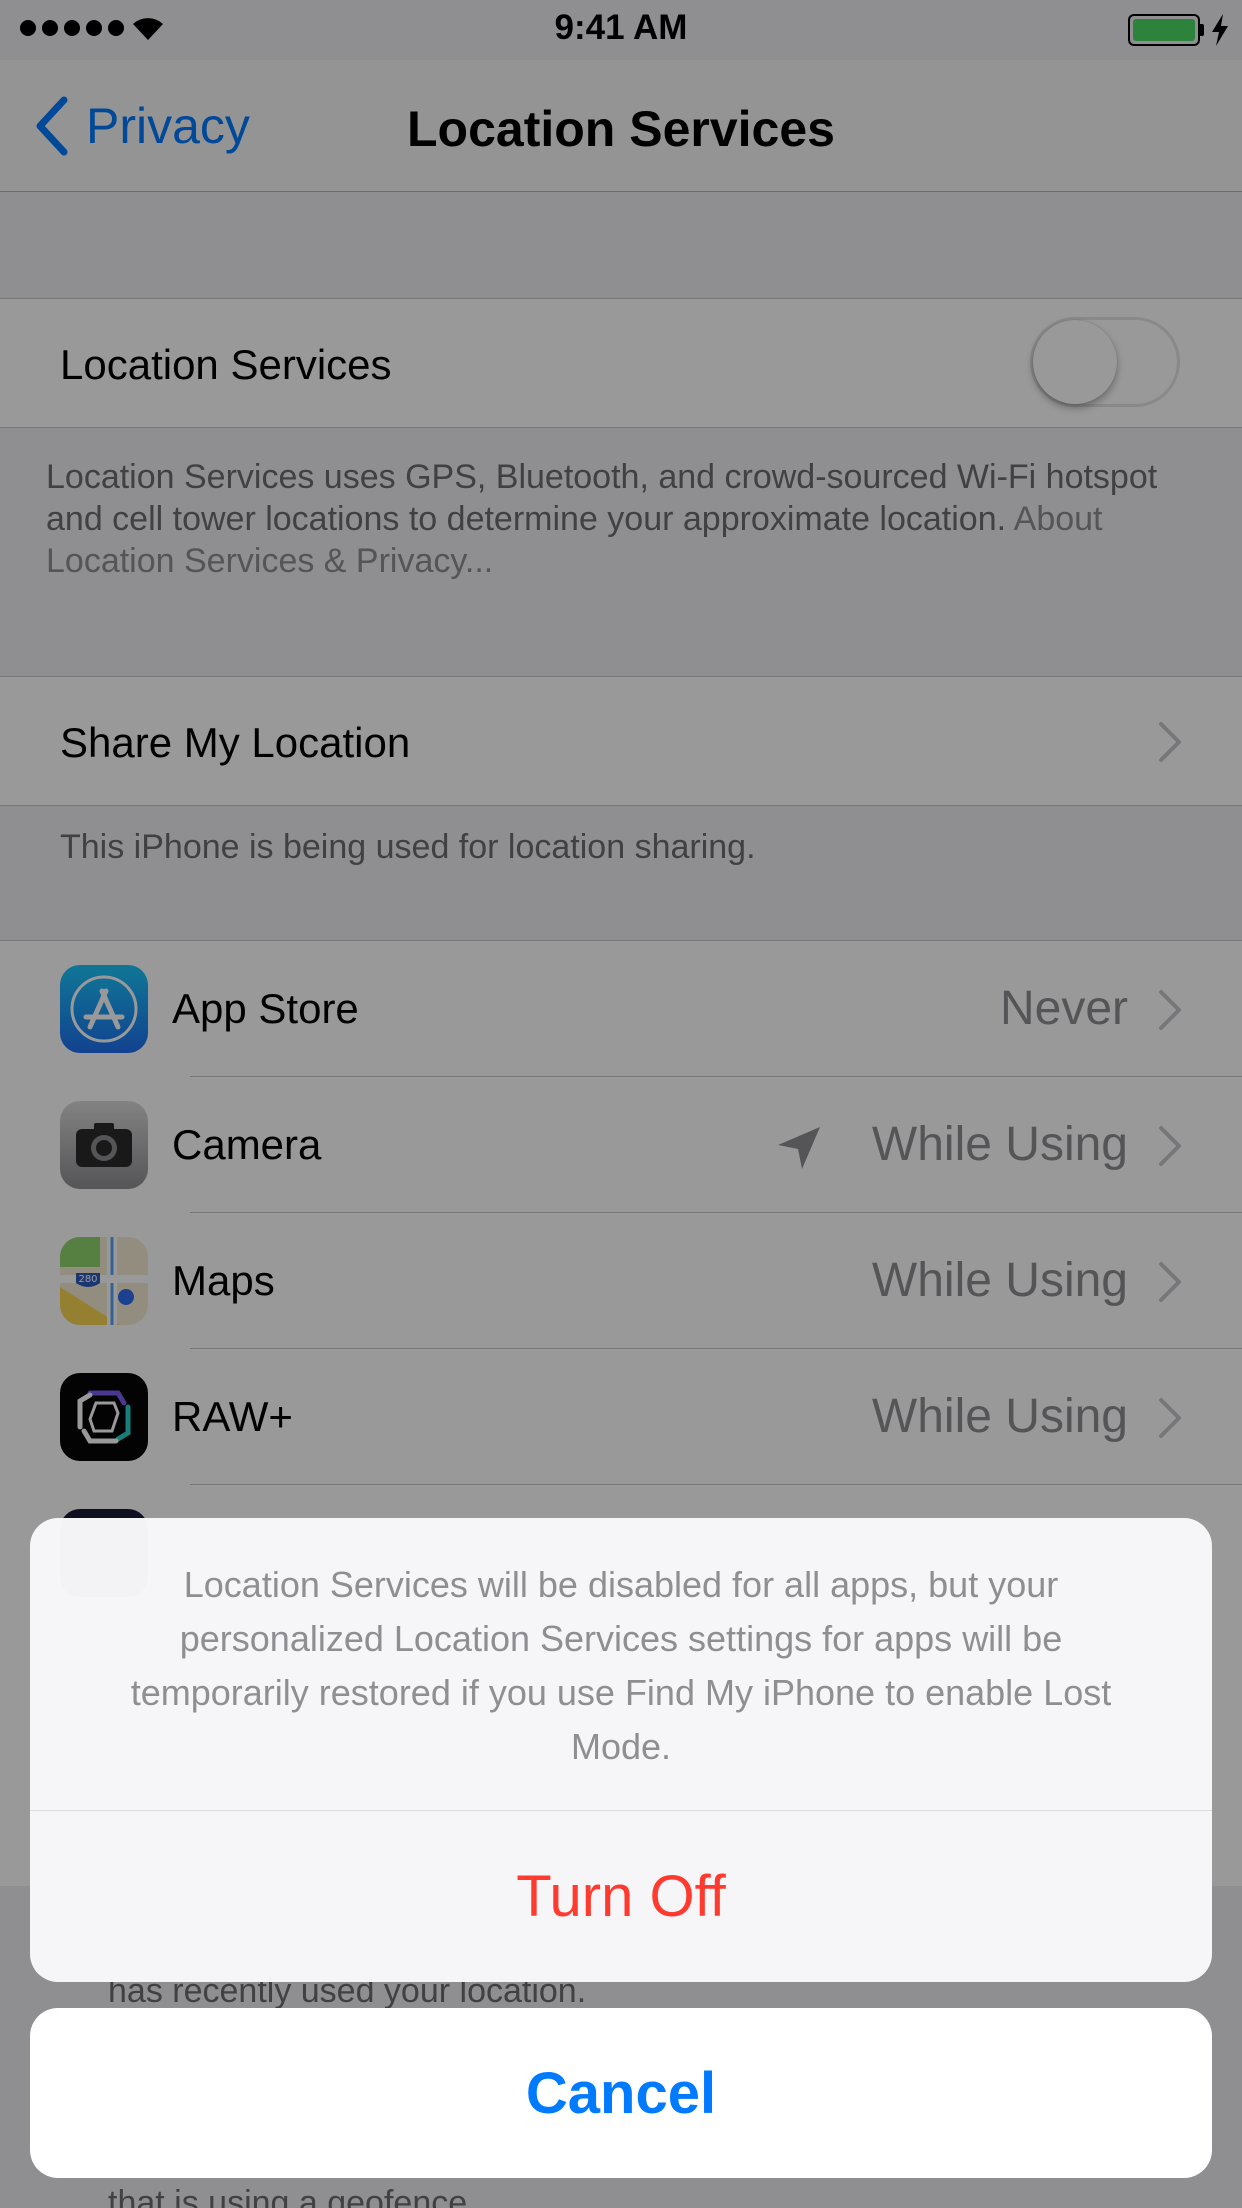  What do you see at coordinates (621, 1896) in the screenshot?
I see `turn-off-button: Turn Off` at bounding box center [621, 1896].